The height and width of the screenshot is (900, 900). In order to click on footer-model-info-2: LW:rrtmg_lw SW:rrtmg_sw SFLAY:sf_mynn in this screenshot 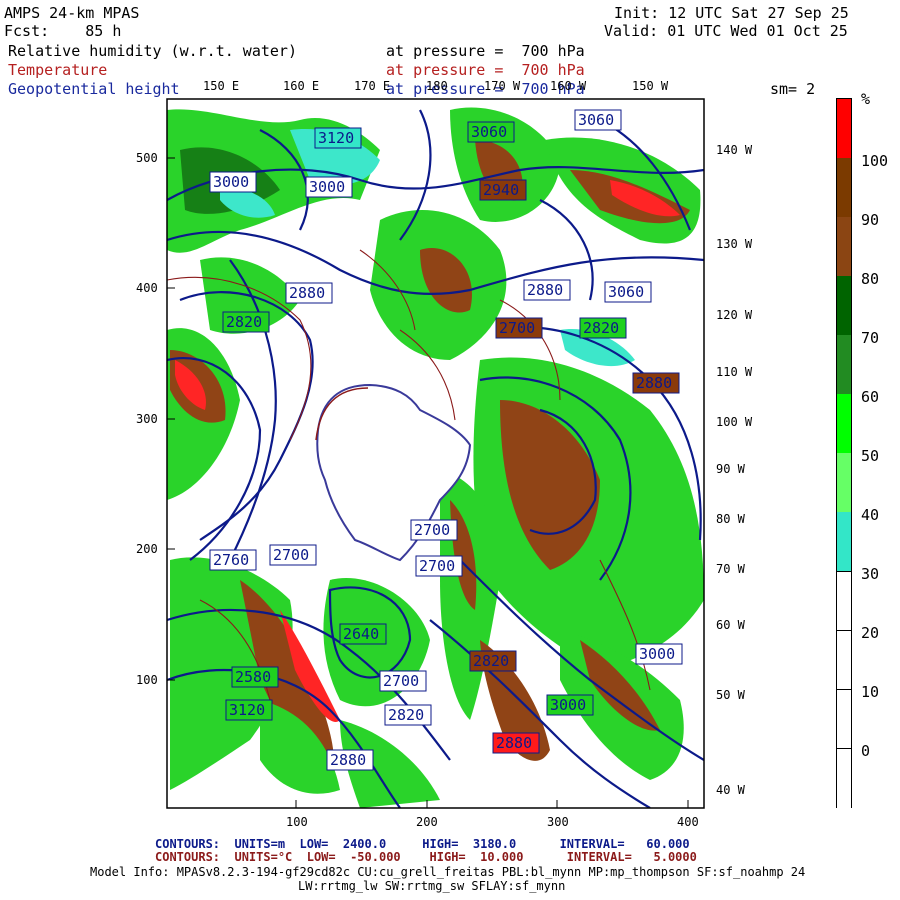, I will do `click(432, 886)`.